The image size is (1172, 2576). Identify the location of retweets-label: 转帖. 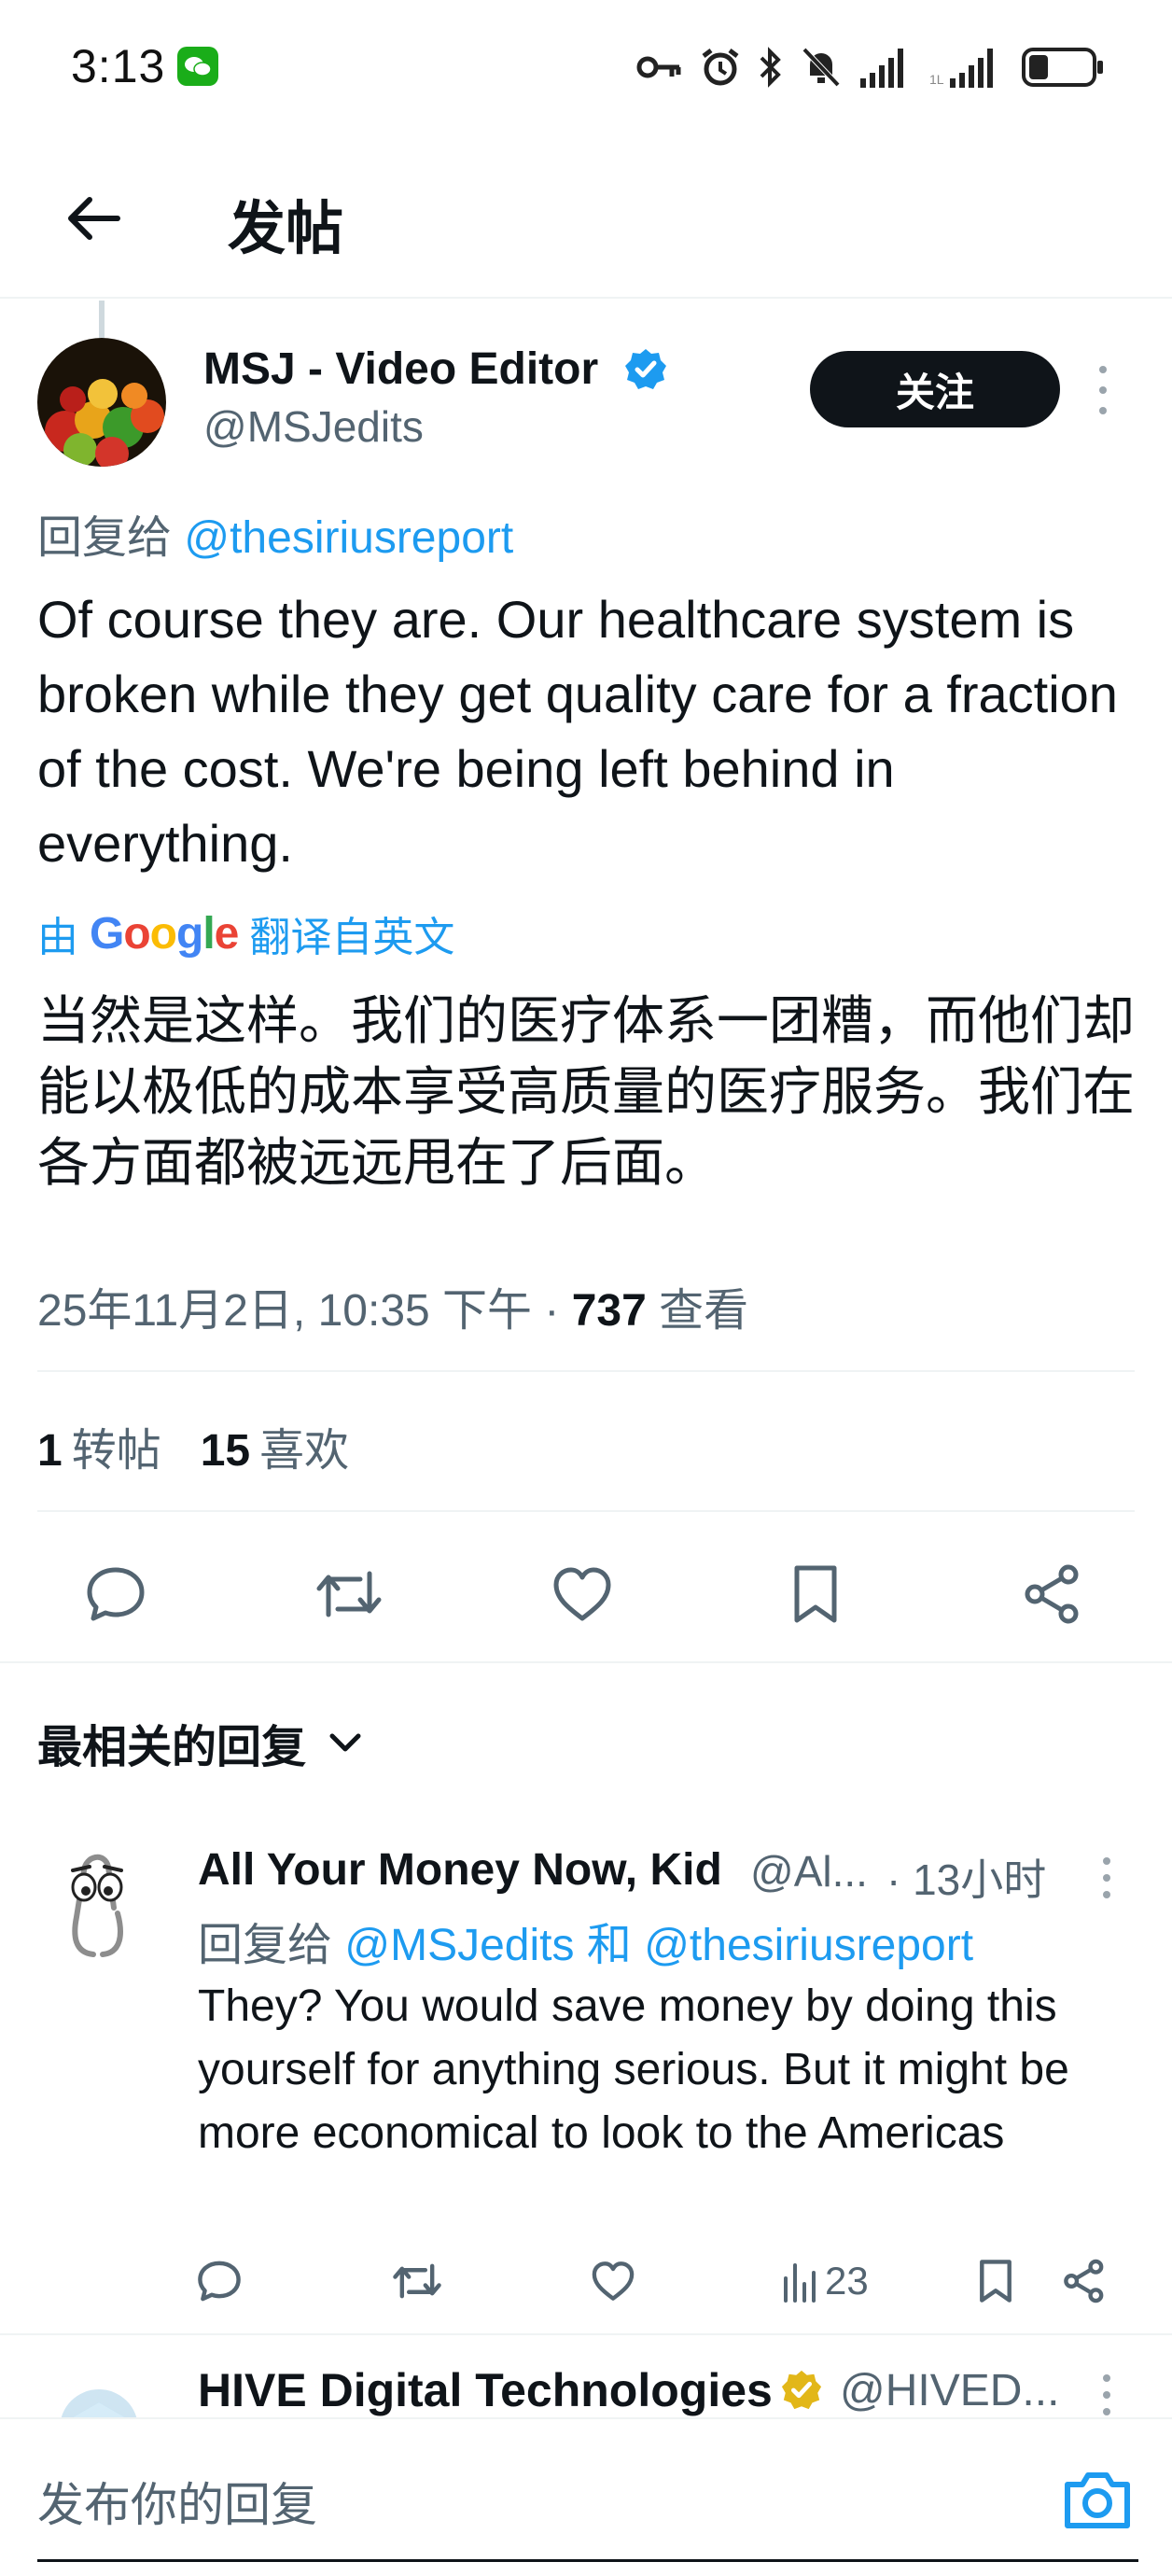
(116, 1451).